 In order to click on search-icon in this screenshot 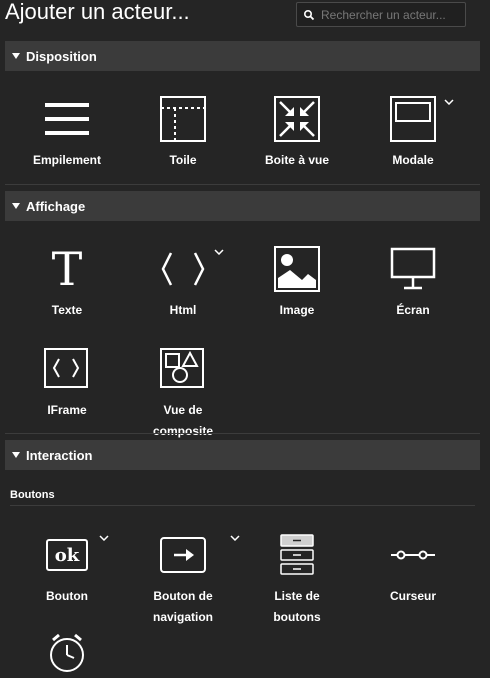, I will do `click(309, 15)`.